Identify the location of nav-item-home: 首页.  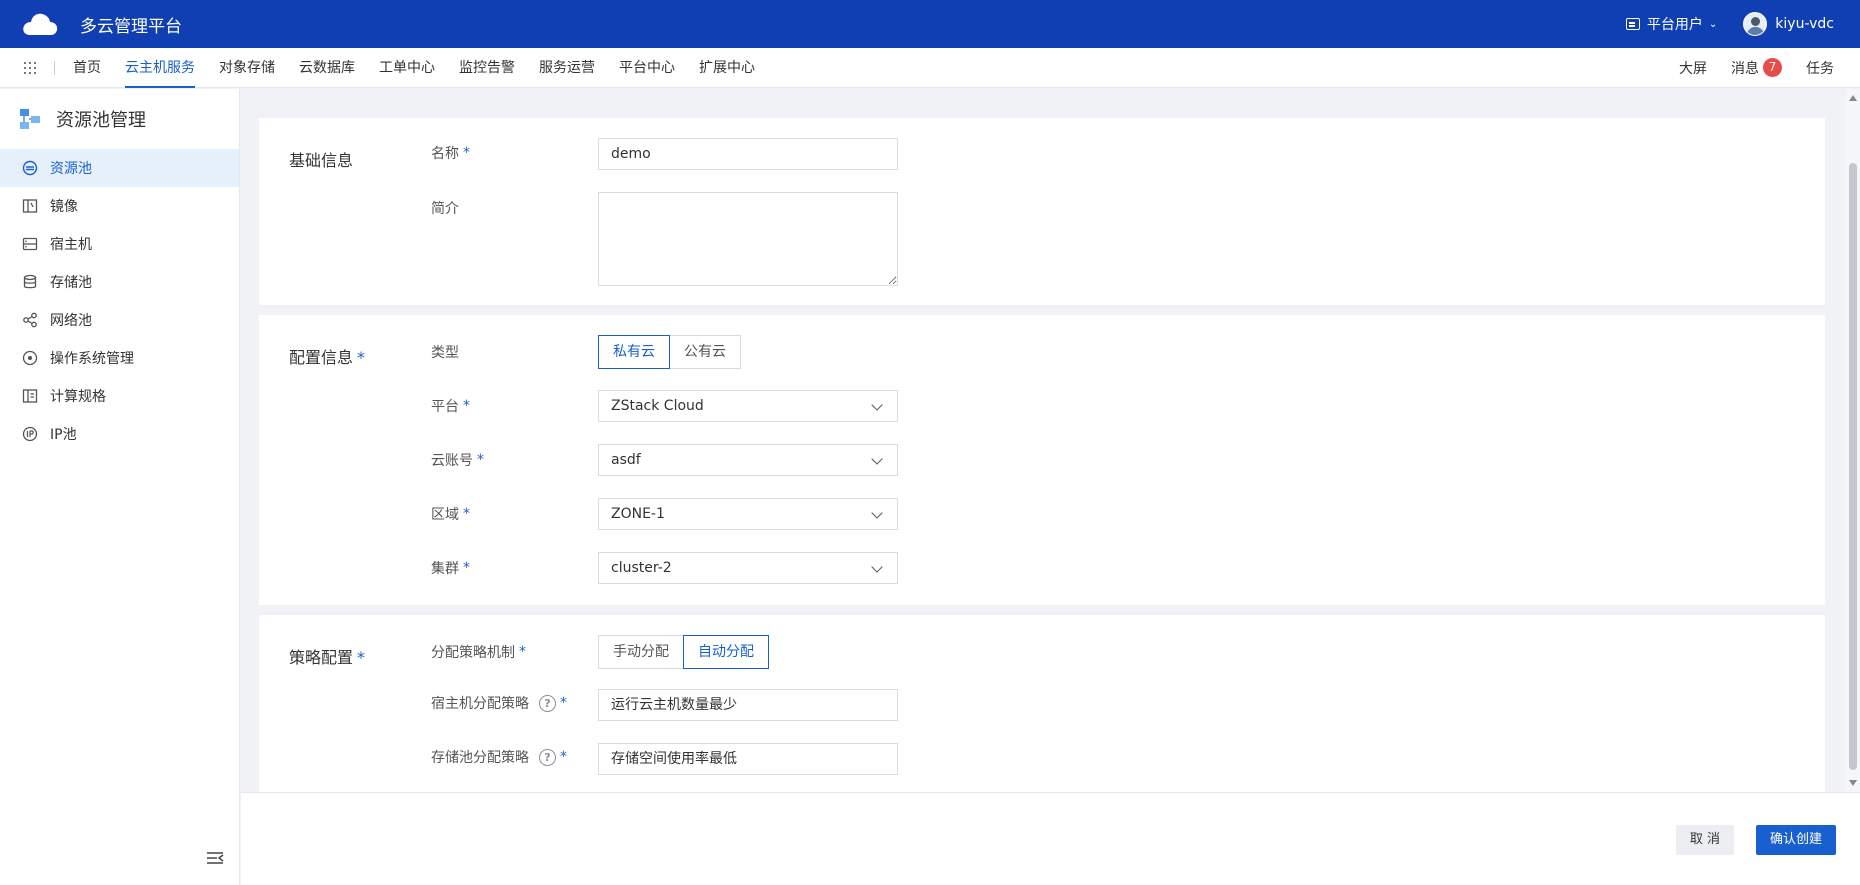
(87, 68).